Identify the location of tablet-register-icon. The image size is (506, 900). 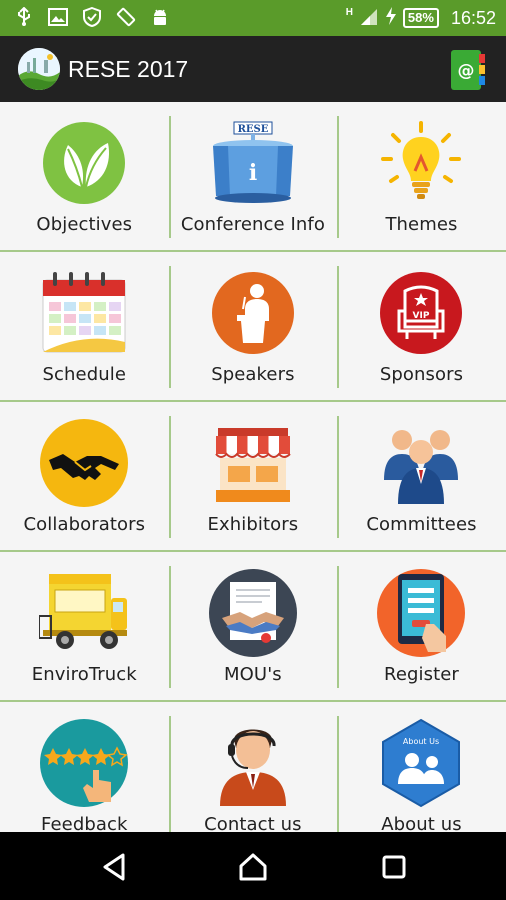
(421, 613).